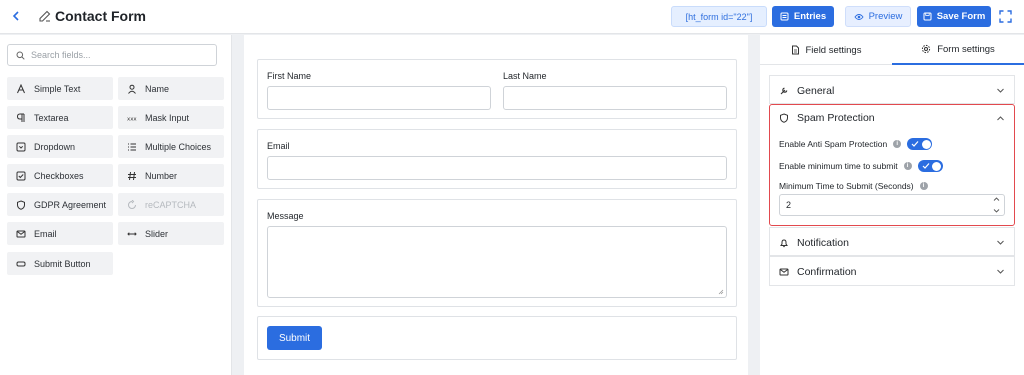  What do you see at coordinates (833, 144) in the screenshot?
I see `anti-spam-label: Enable Anti Spam Protection` at bounding box center [833, 144].